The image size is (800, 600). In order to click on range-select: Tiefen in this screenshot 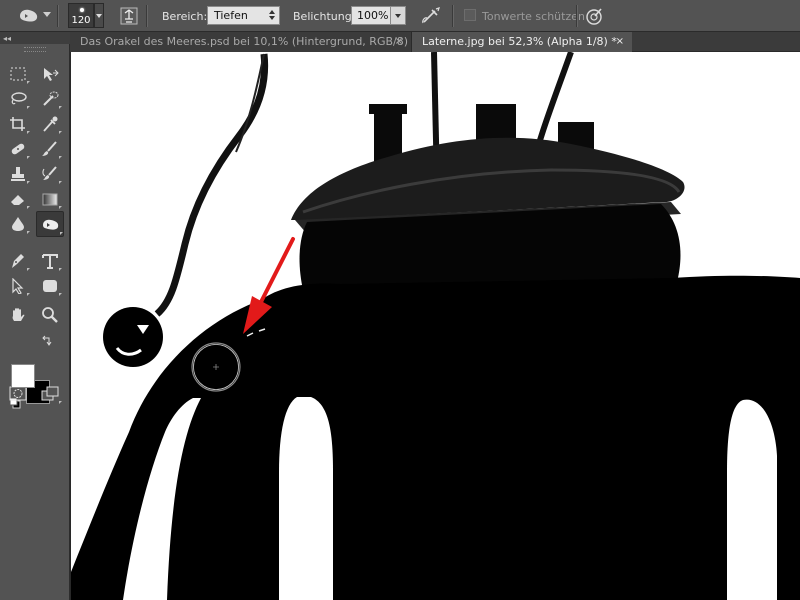, I will do `click(243, 15)`.